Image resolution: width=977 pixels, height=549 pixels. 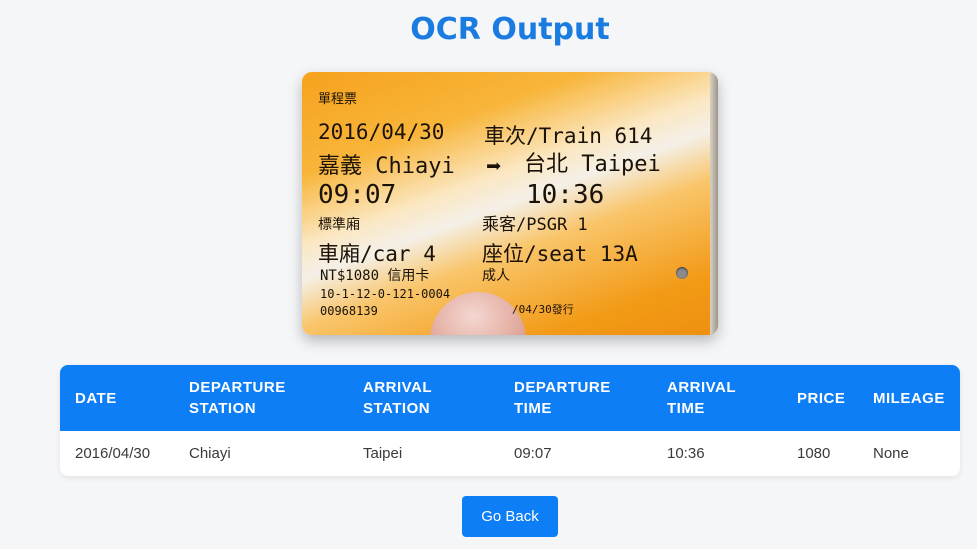 I want to click on ticket-date: 2016/04/30, so click(x=381, y=132).